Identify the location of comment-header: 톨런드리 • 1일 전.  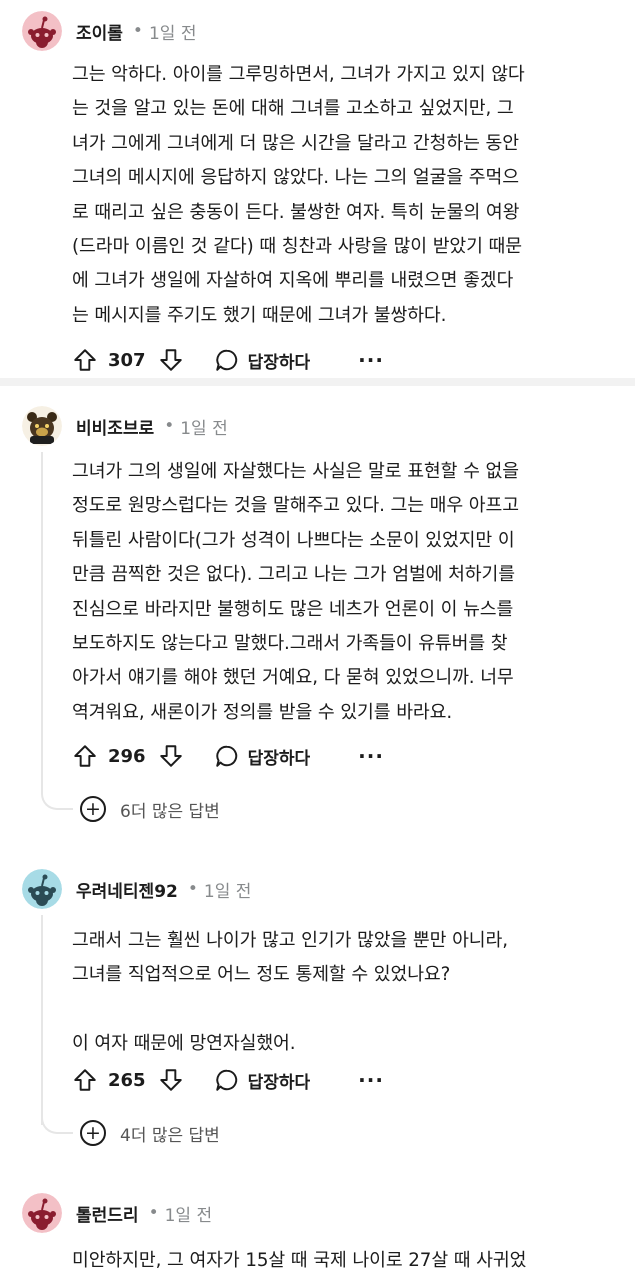
(117, 1213).